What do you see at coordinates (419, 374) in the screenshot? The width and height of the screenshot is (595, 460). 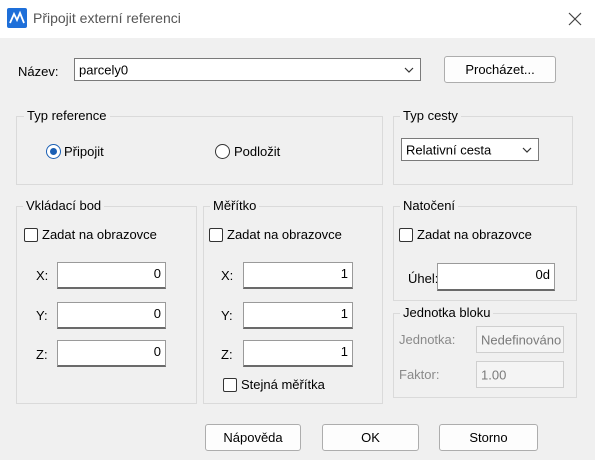 I see `factor-label: Faktor:` at bounding box center [419, 374].